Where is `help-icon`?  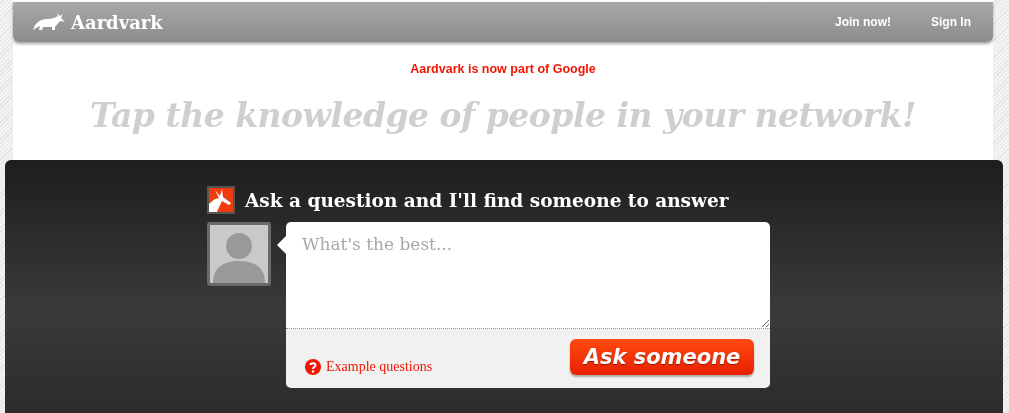 help-icon is located at coordinates (313, 367).